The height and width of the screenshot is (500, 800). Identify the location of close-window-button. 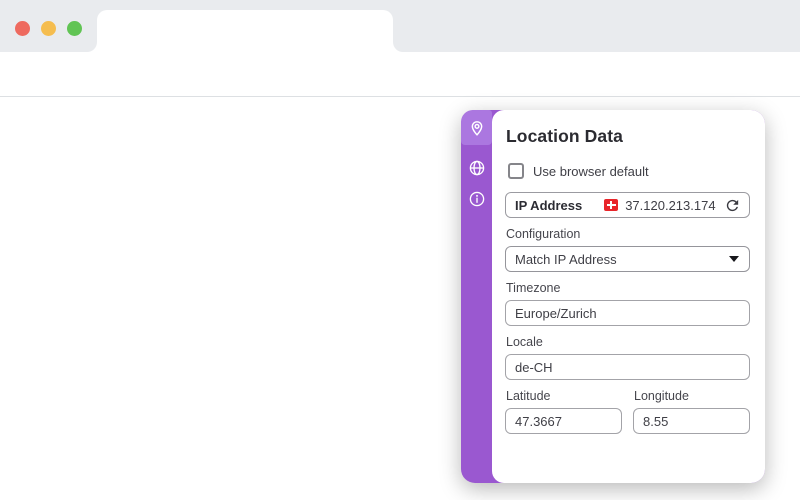
(22, 28).